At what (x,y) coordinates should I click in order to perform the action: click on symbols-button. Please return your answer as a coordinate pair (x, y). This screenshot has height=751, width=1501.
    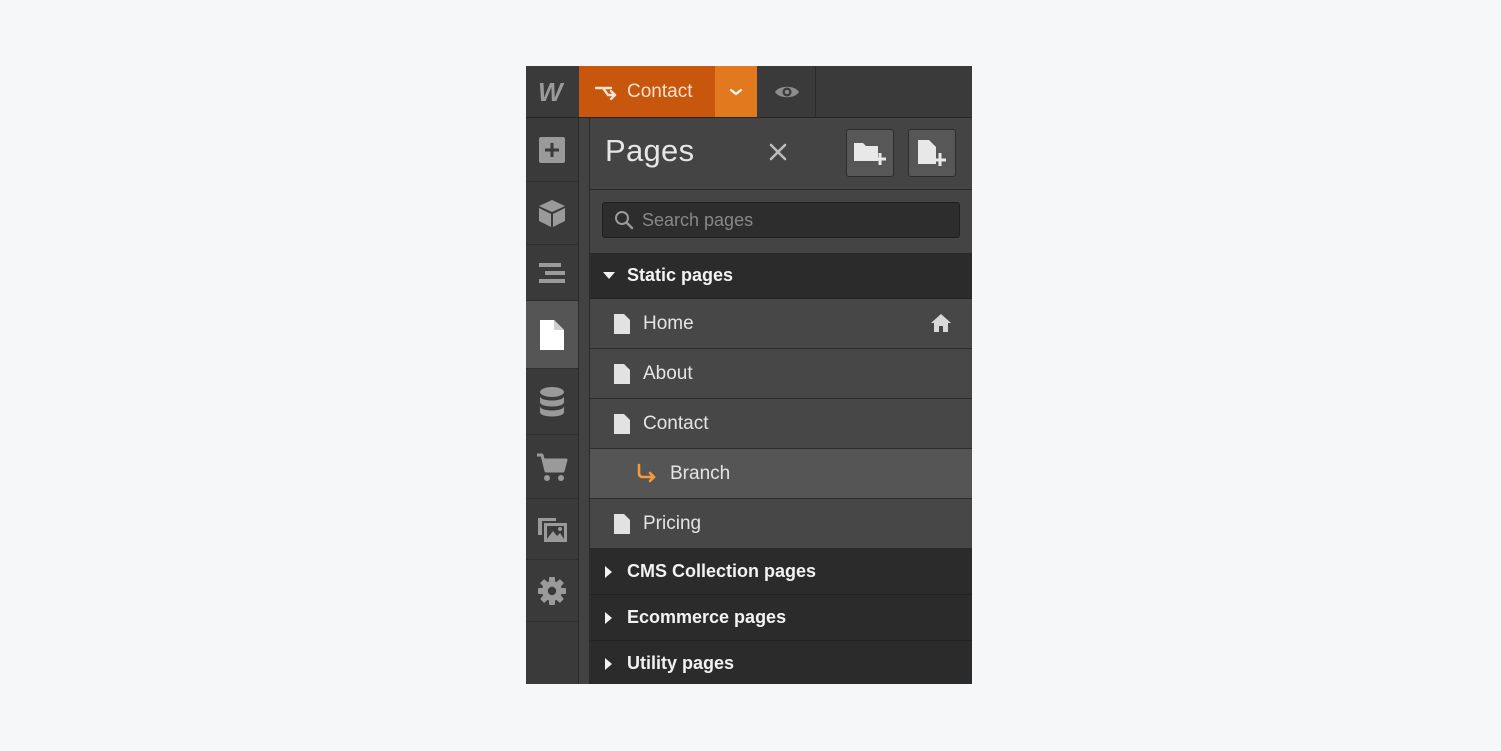
    Looking at the image, I should click on (552, 213).